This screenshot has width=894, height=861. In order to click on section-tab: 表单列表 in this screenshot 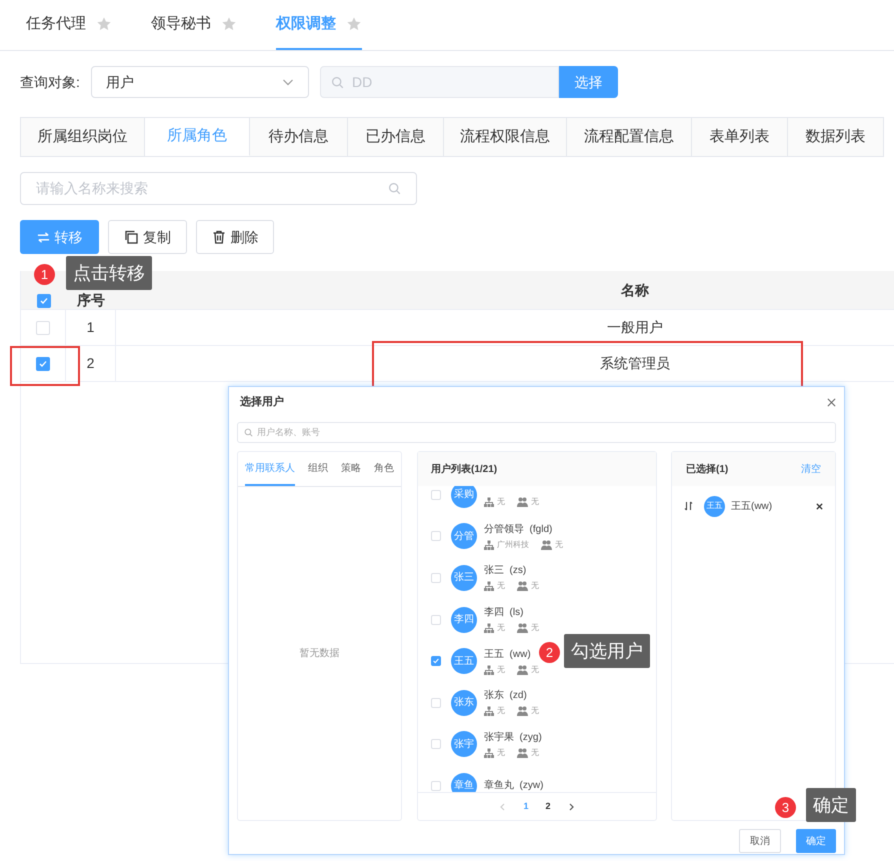, I will do `click(740, 136)`.